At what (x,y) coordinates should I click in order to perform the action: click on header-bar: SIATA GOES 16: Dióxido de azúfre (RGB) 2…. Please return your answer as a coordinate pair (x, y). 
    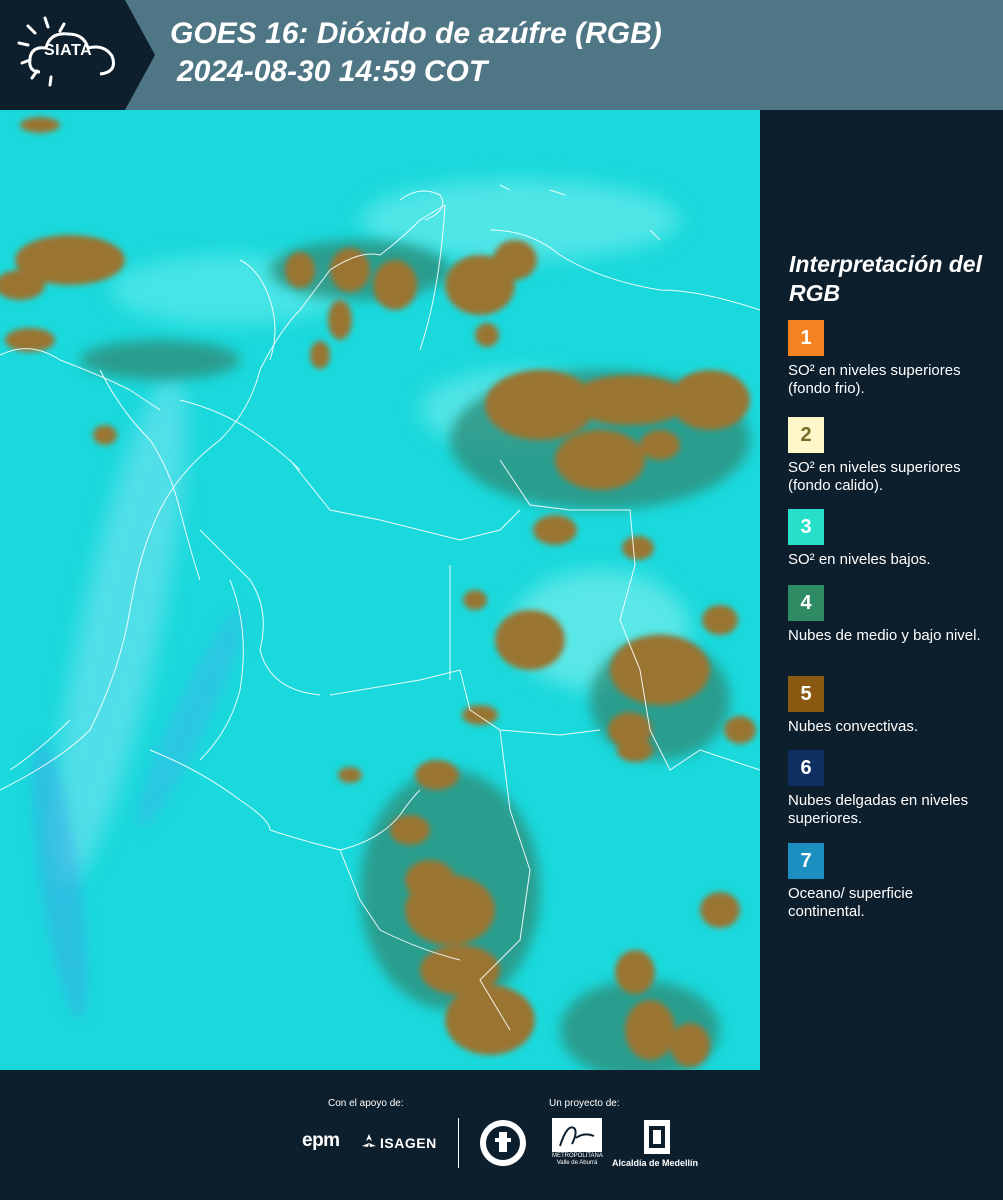
    Looking at the image, I should click on (501, 55).